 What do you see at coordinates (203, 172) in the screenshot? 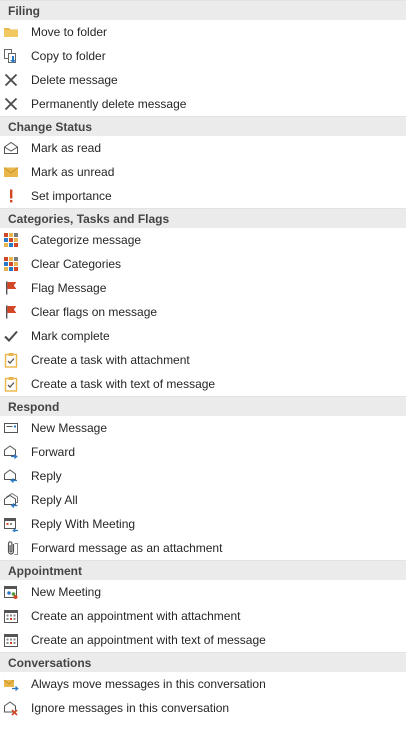
I see `menu-item-mark-as-unread: Mark as unread` at bounding box center [203, 172].